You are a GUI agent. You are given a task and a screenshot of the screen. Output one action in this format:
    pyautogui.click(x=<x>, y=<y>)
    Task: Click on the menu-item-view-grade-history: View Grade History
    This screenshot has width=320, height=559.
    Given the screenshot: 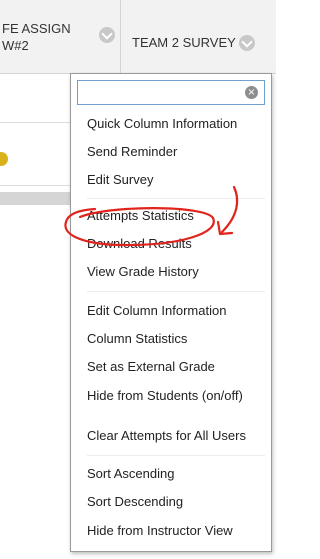 What is the action you would take?
    pyautogui.click(x=143, y=271)
    